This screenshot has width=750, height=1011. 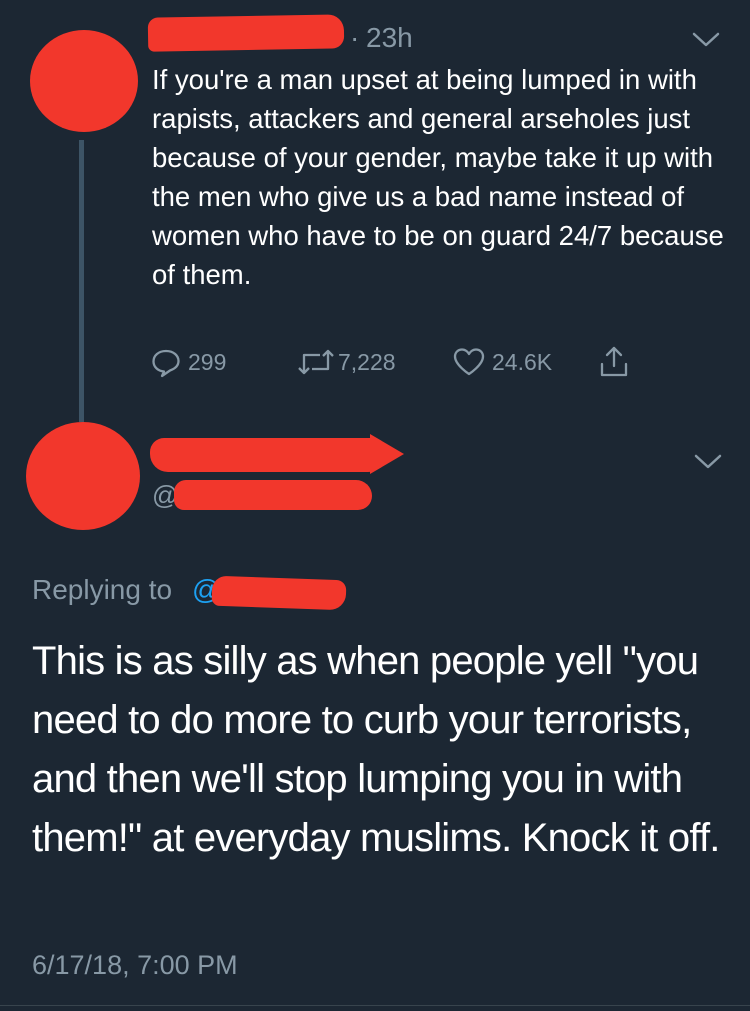 What do you see at coordinates (316, 362) in the screenshot?
I see `retweet-icon` at bounding box center [316, 362].